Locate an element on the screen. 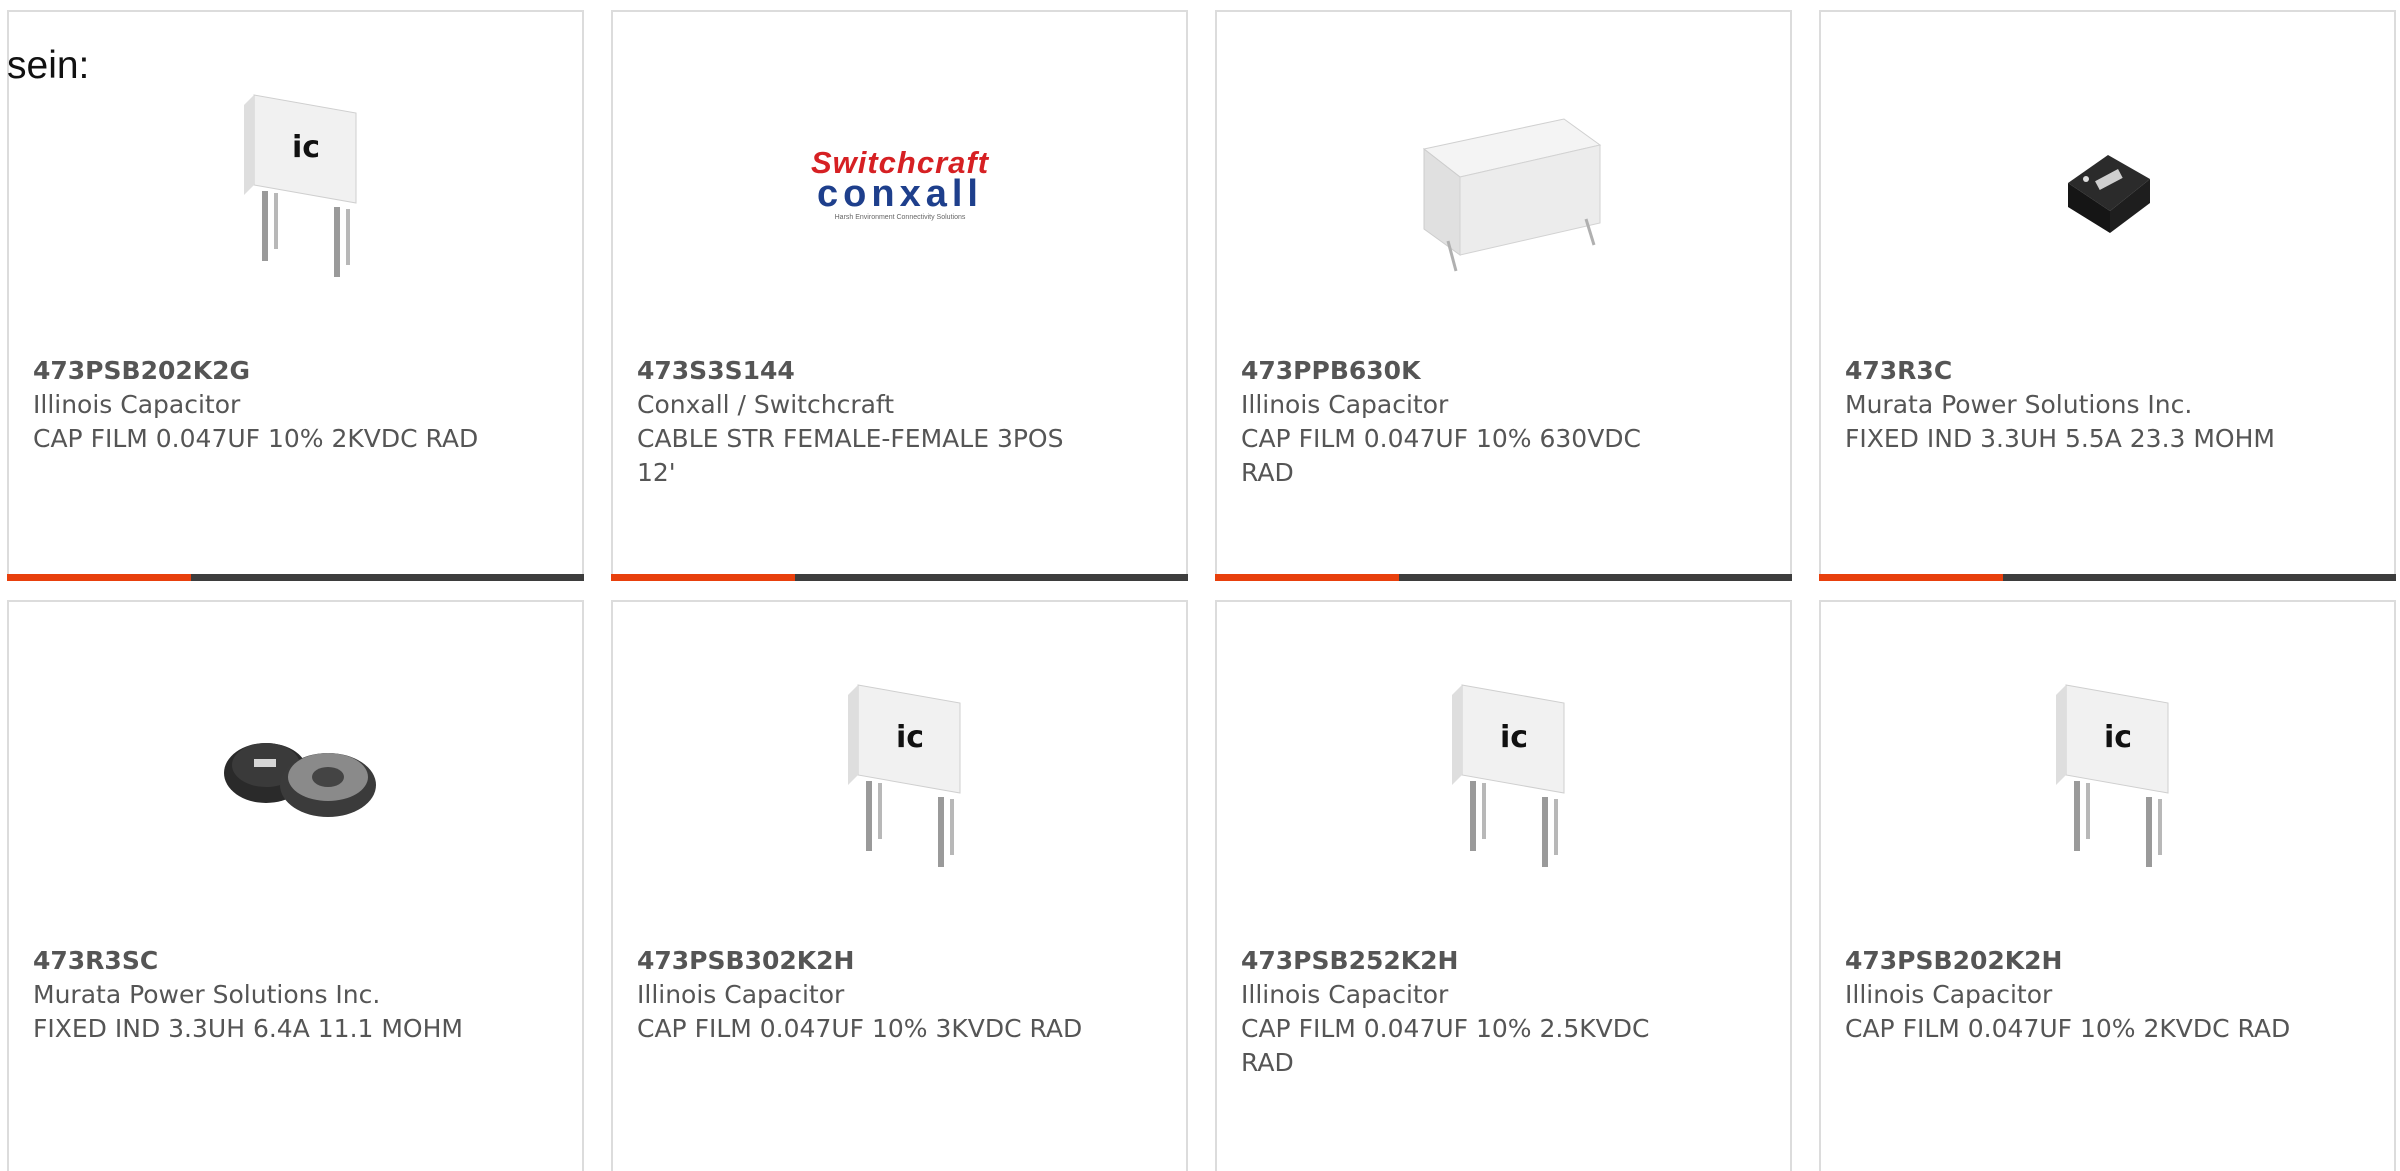 The image size is (2400, 1171). part-number: 473PPB630K is located at coordinates (1471, 371).